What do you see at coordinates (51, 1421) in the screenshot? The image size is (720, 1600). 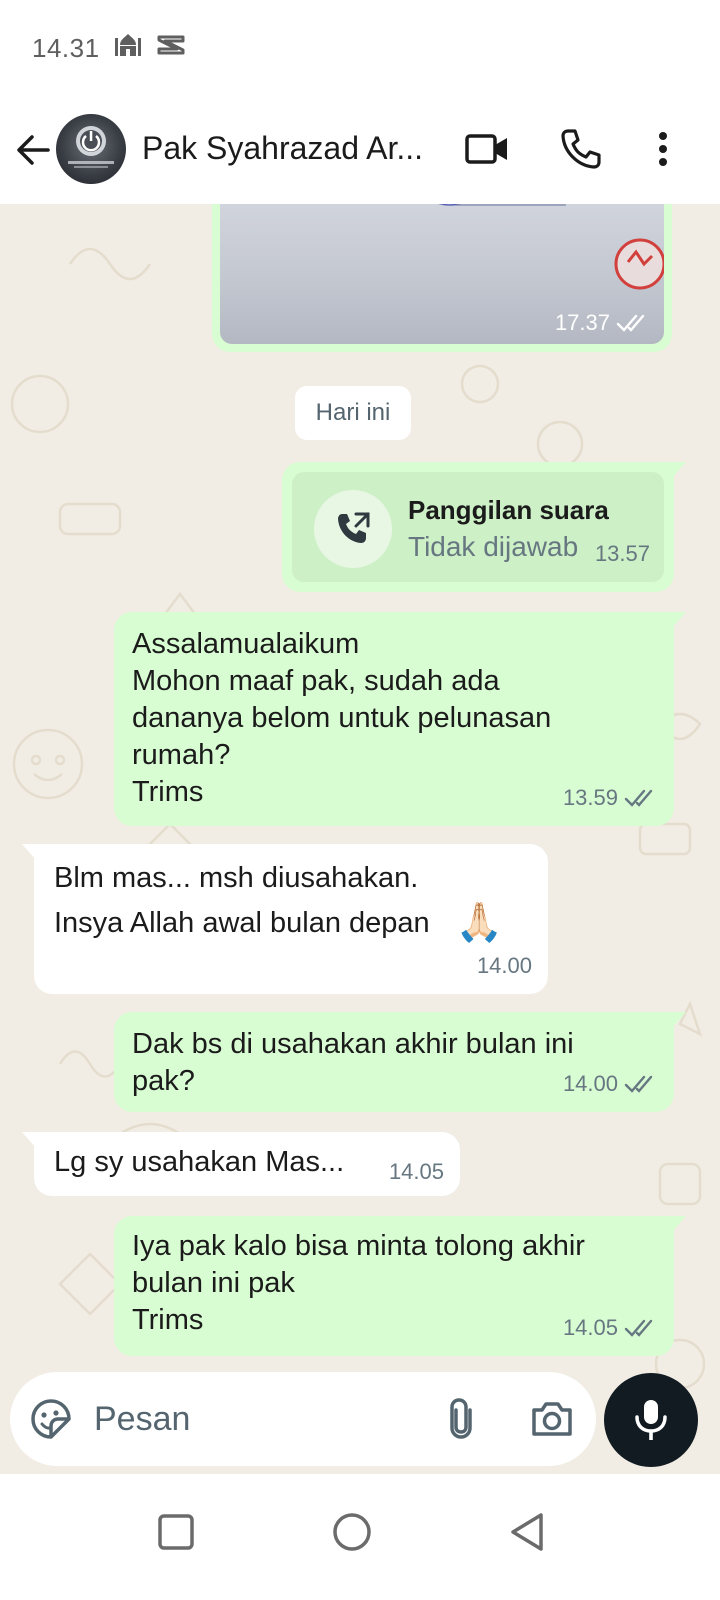 I see `sticker-icon` at bounding box center [51, 1421].